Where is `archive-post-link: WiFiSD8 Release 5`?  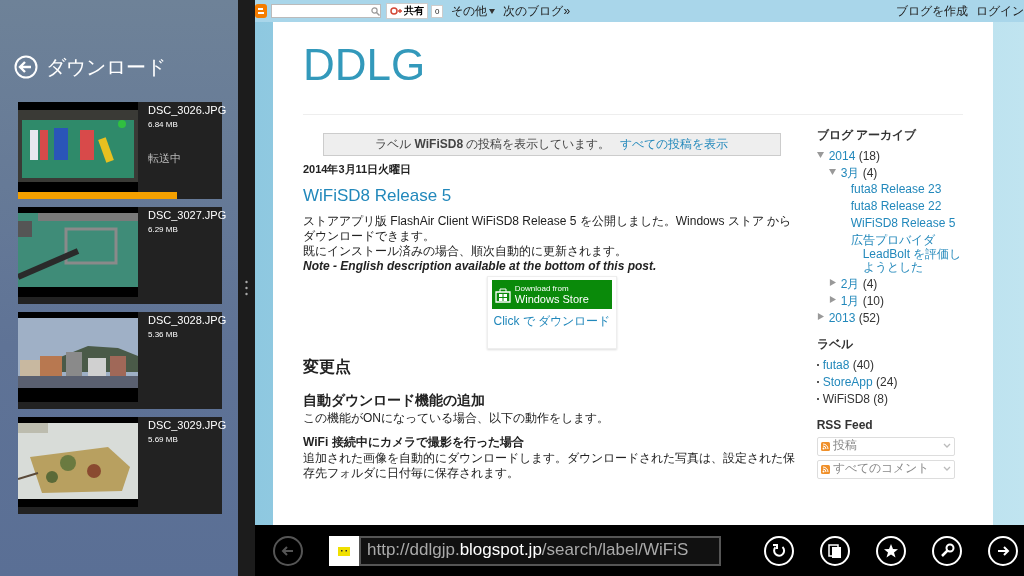
archive-post-link: WiFiSD8 Release 5 is located at coordinates (906, 224).